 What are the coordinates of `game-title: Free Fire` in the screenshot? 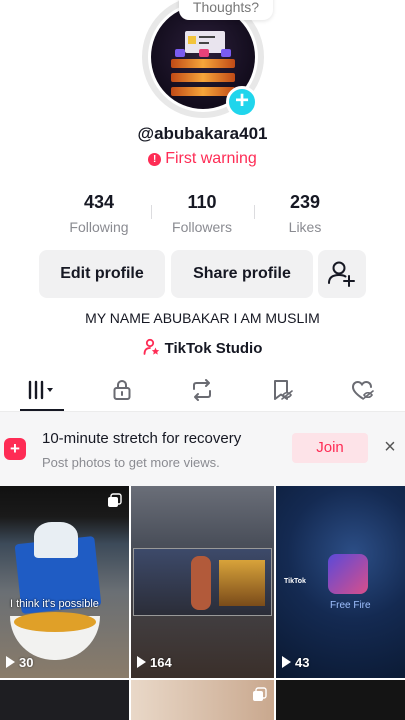 It's located at (350, 605).